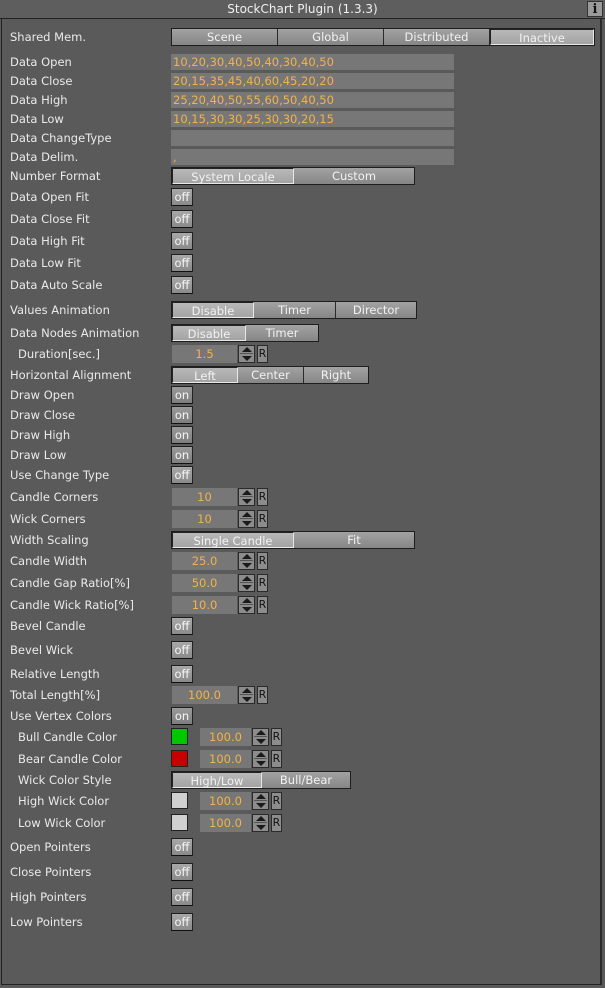 Image resolution: width=605 pixels, height=988 pixels. What do you see at coordinates (260, 801) in the screenshot?
I see `high-wick-alpha-stepper` at bounding box center [260, 801].